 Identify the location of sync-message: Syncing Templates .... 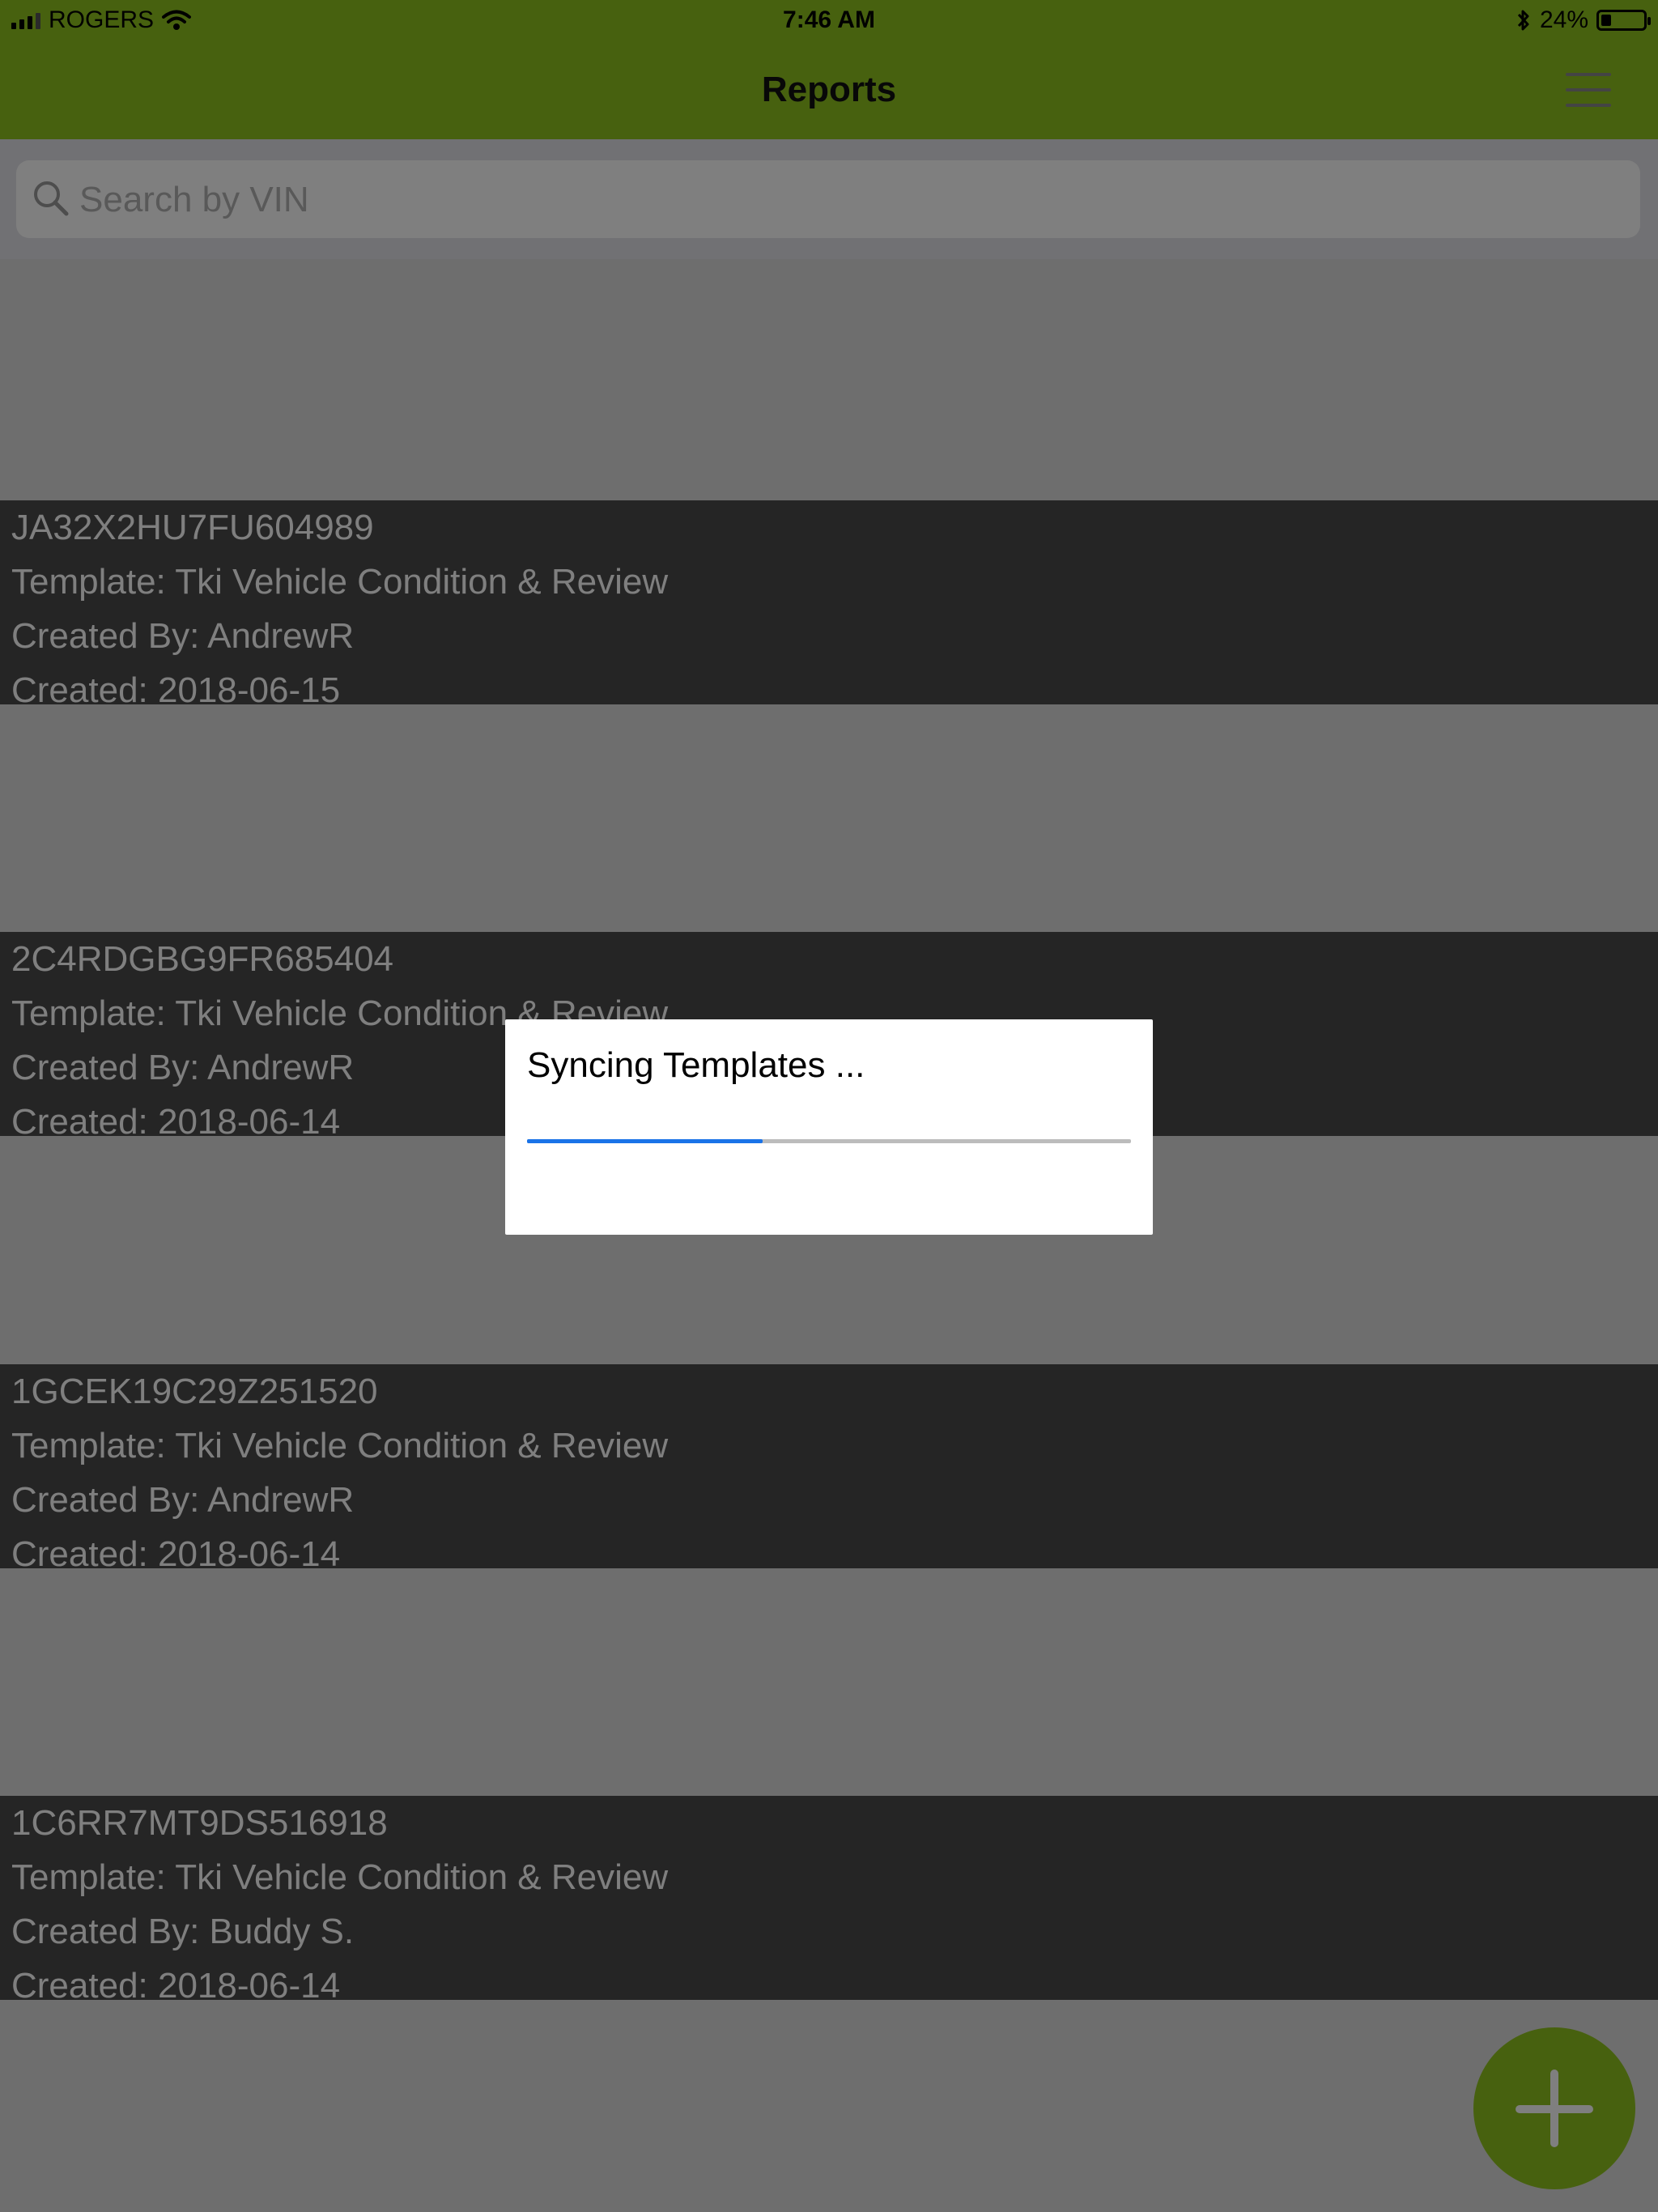
(696, 1065).